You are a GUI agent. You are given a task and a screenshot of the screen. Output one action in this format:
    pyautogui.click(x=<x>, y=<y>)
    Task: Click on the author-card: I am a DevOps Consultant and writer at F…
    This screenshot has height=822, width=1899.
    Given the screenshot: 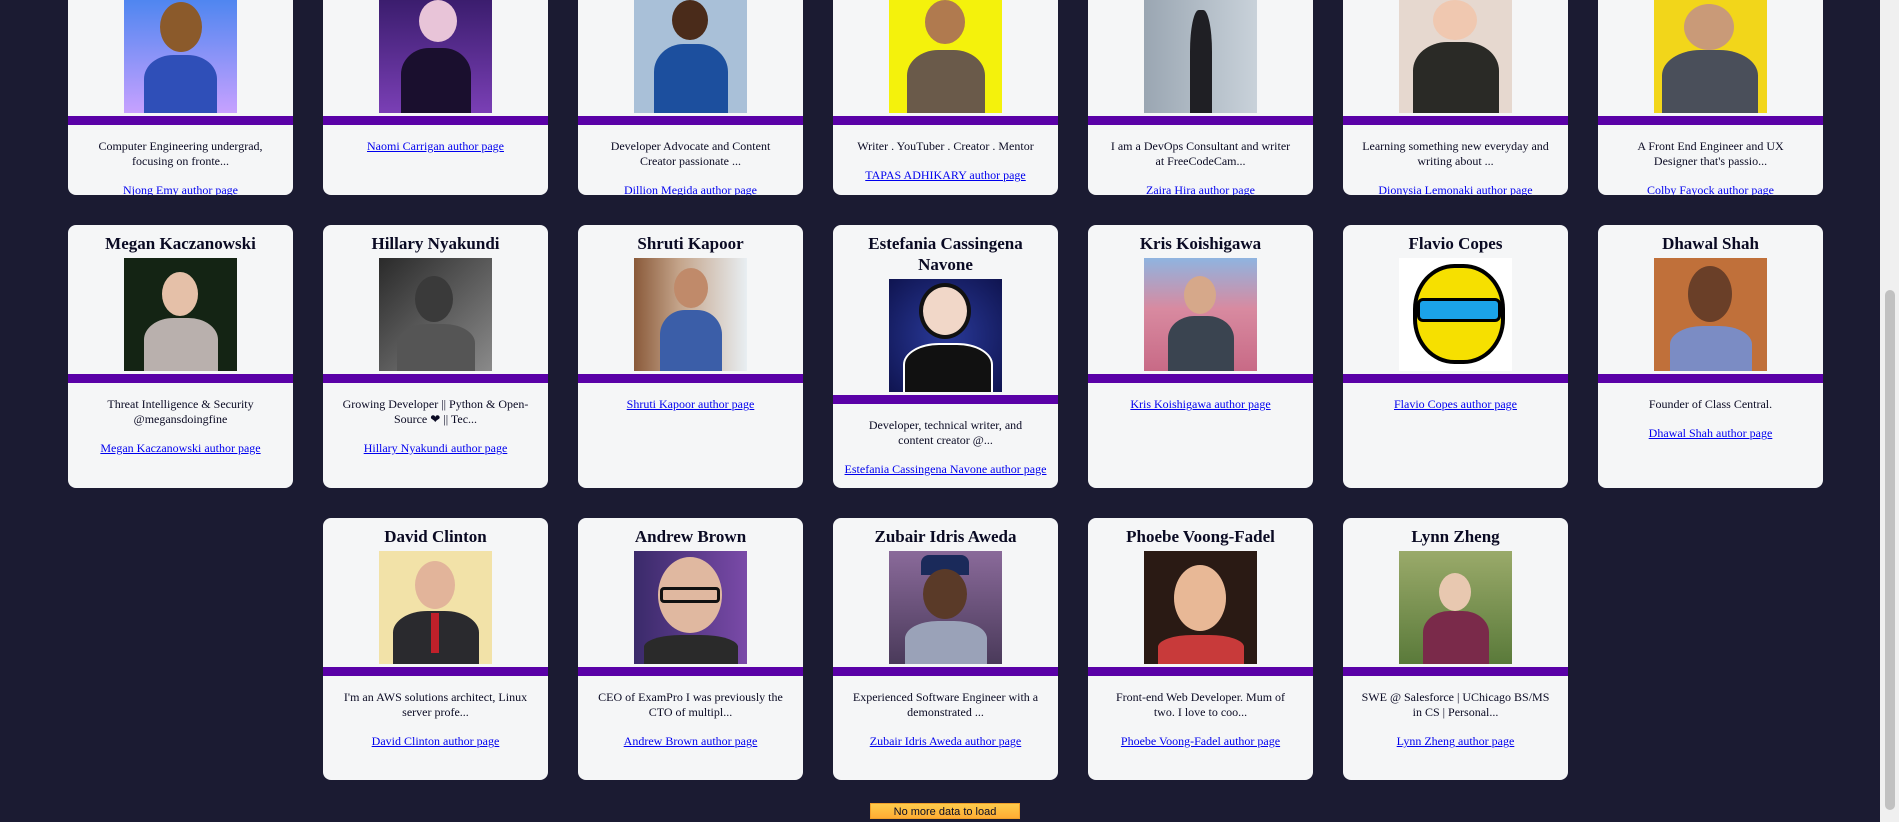 What is the action you would take?
    pyautogui.click(x=1200, y=97)
    